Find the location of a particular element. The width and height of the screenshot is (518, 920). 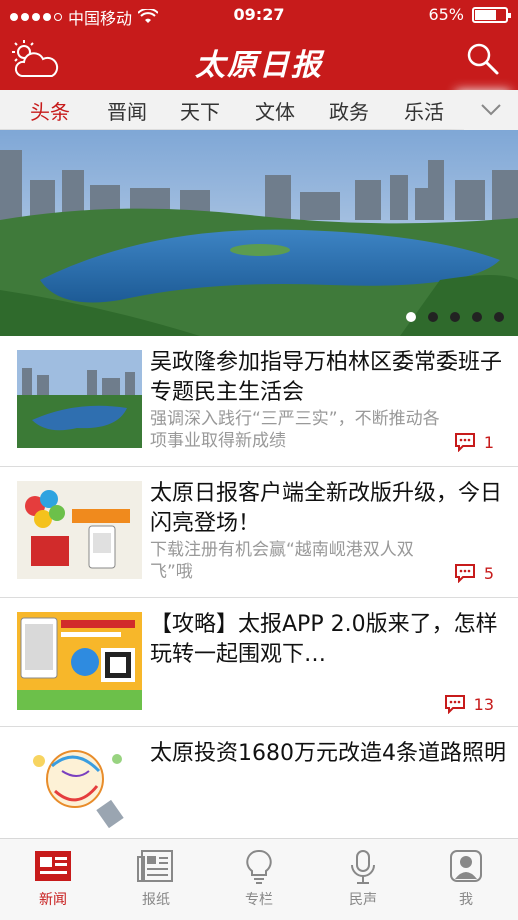

battery-icon is located at coordinates (491, 14).